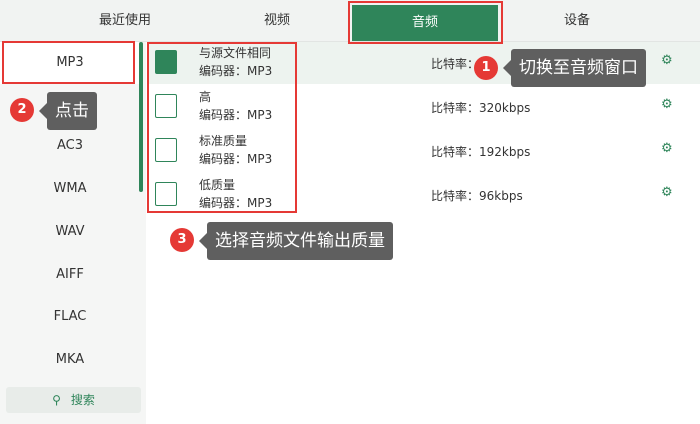 Image resolution: width=700 pixels, height=424 pixels. Describe the element at coordinates (182, 240) in the screenshot. I see `step-badge-3: 3` at that location.